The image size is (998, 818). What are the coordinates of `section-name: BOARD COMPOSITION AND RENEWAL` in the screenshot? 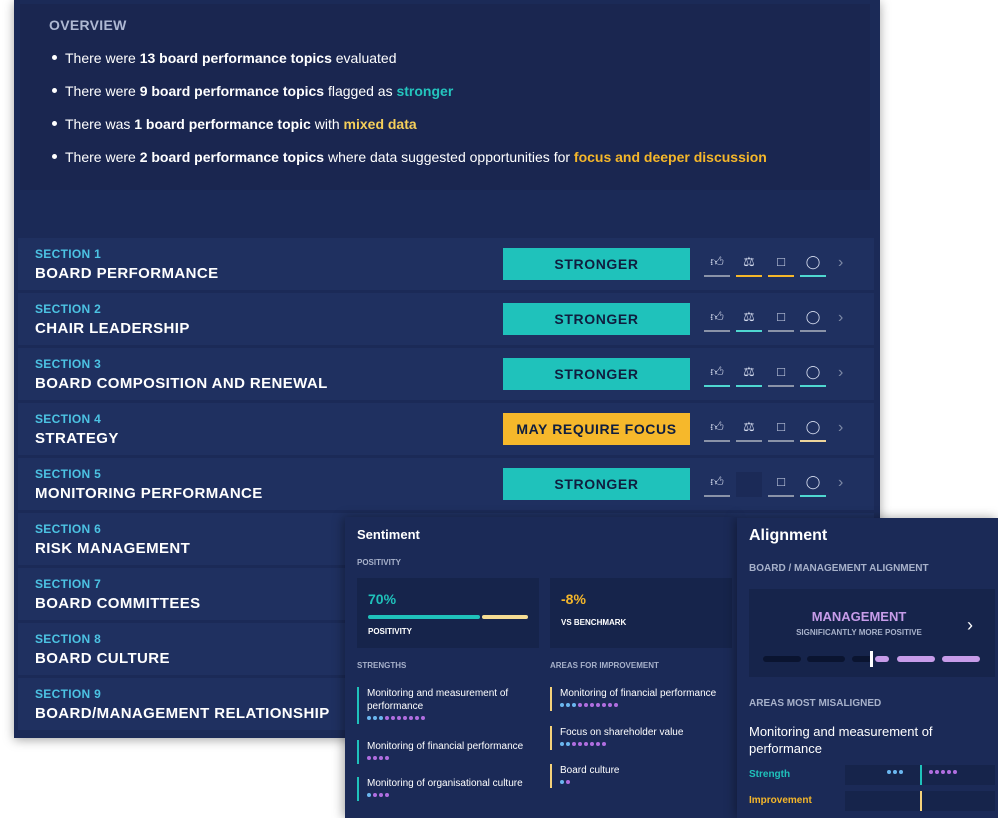 It's located at (181, 383).